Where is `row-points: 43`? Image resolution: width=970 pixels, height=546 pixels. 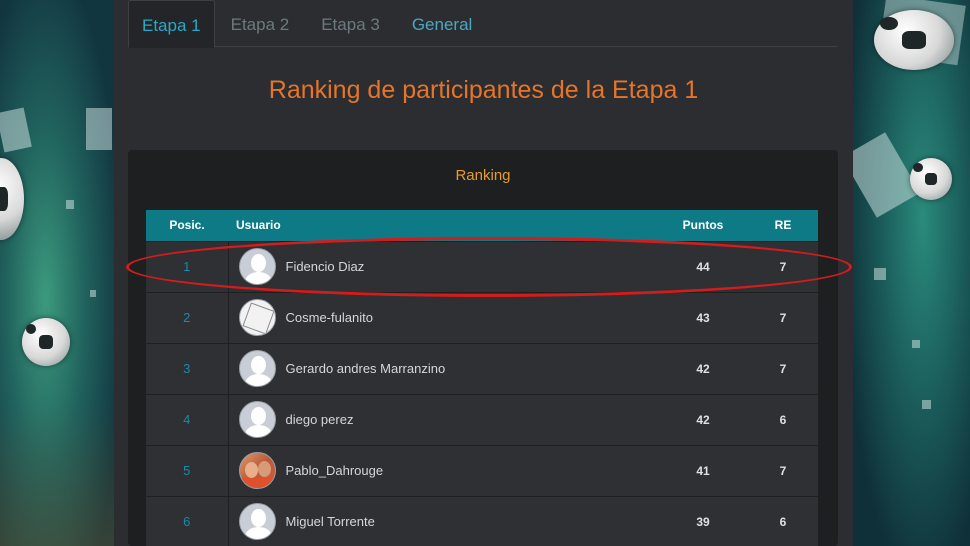 row-points: 43 is located at coordinates (703, 317).